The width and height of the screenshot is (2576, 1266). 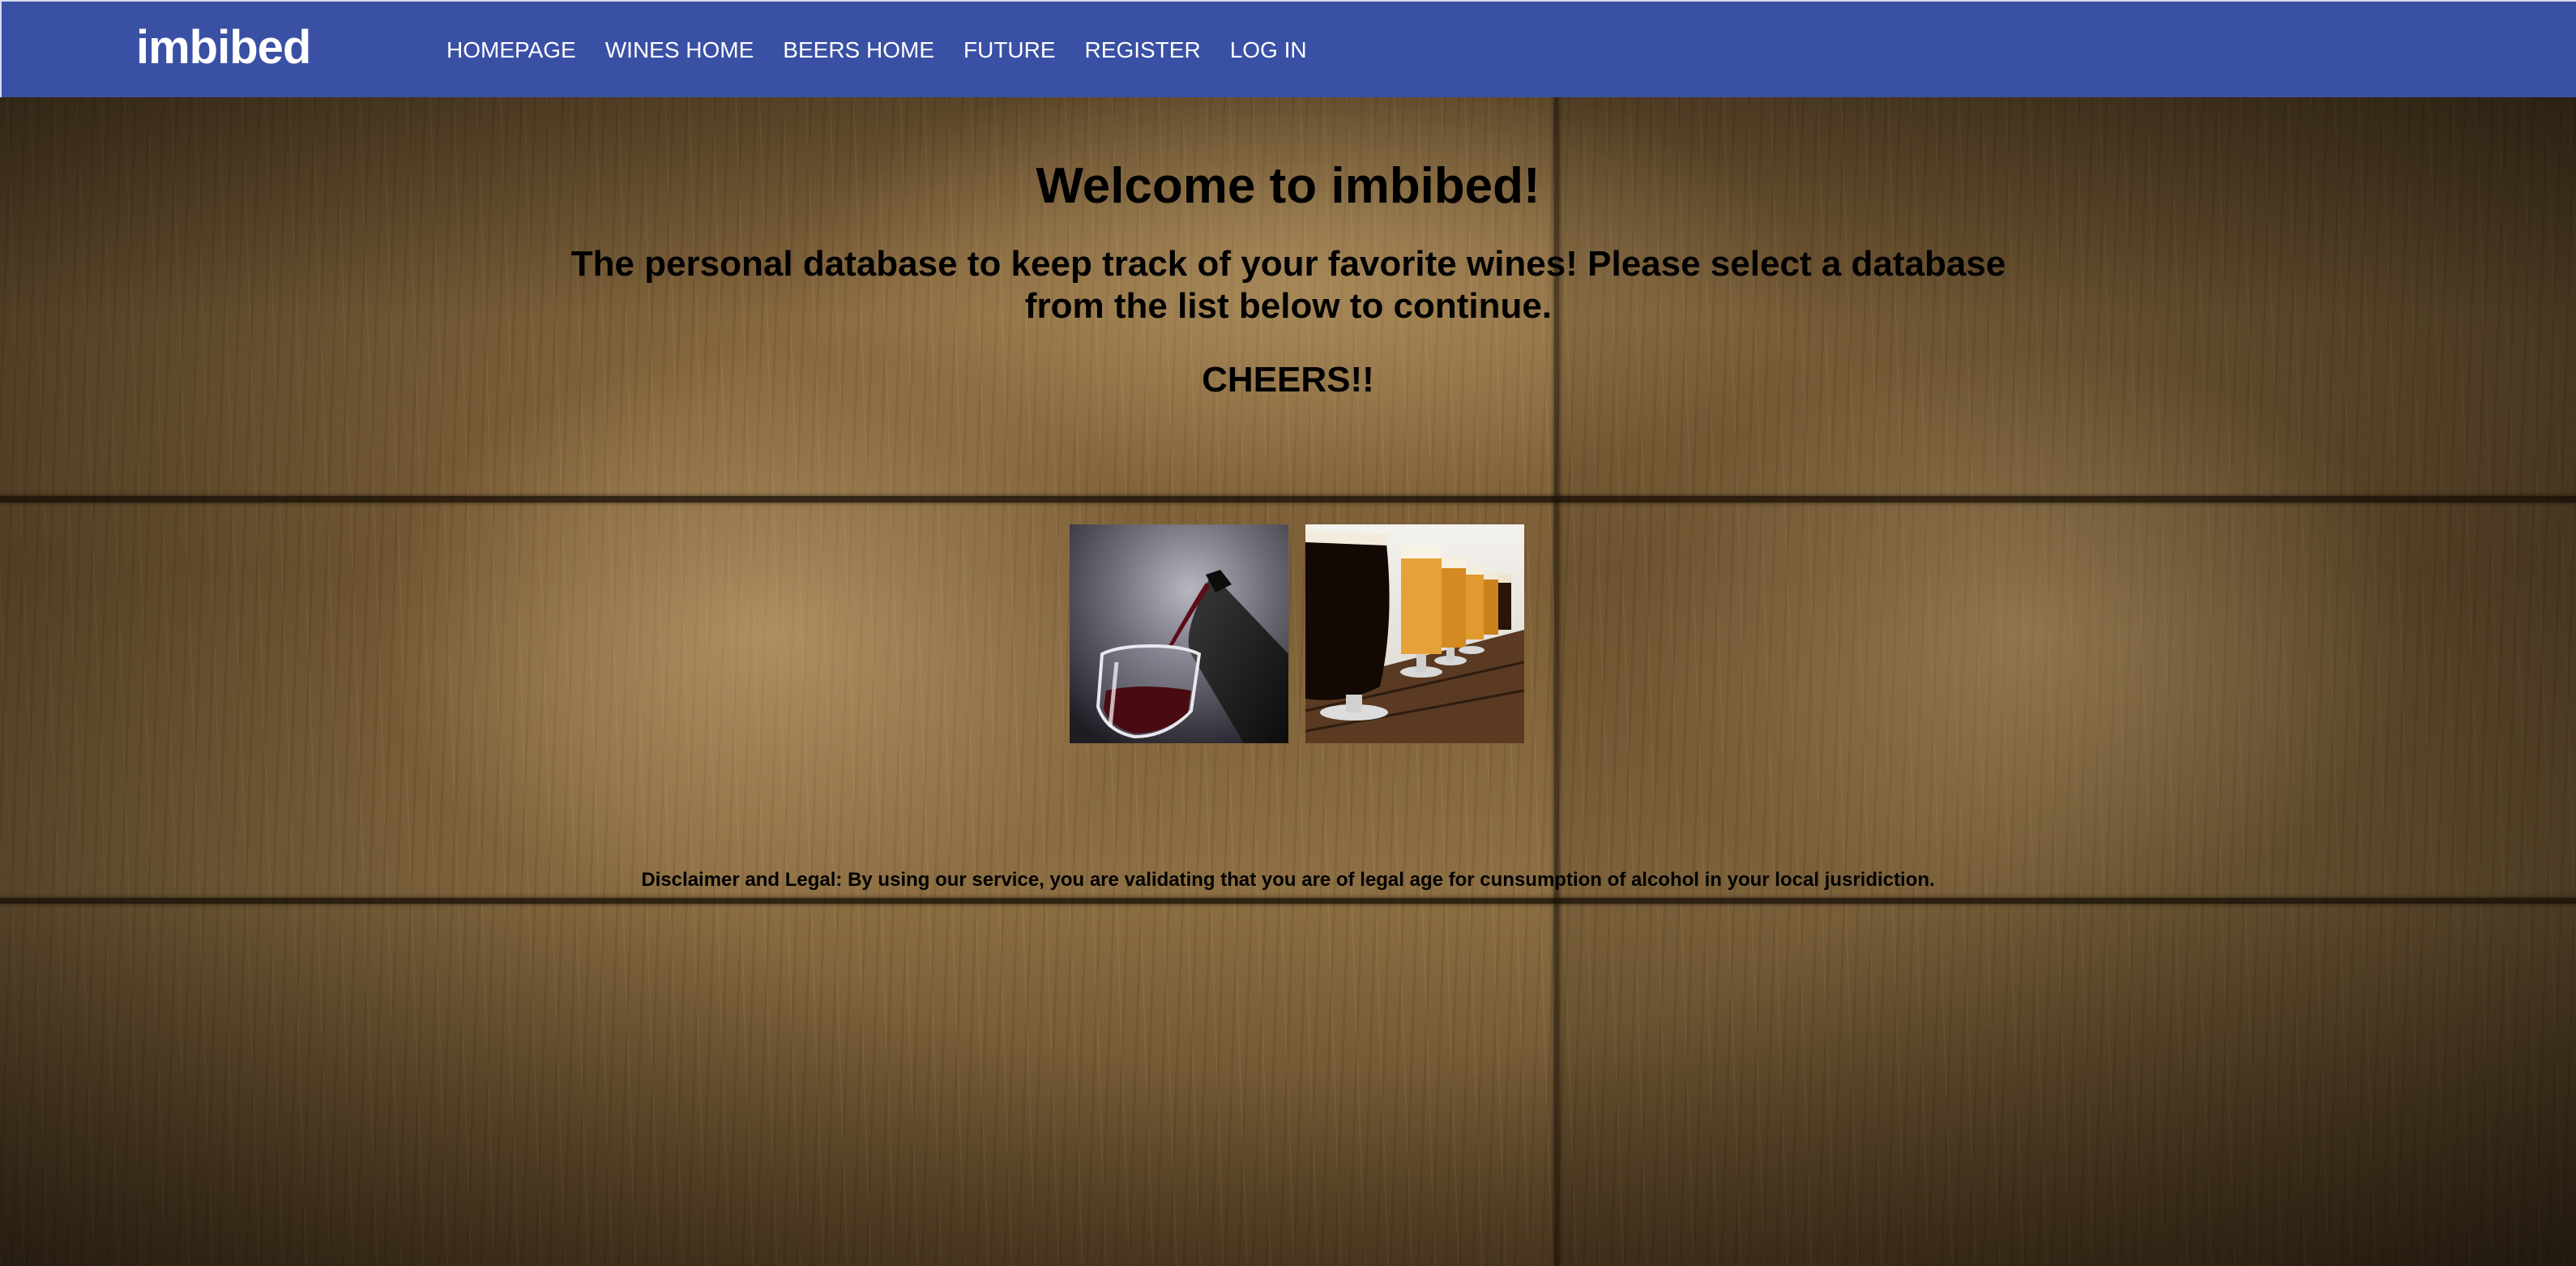 I want to click on nav-link-log-in: LOG IN, so click(x=1268, y=50).